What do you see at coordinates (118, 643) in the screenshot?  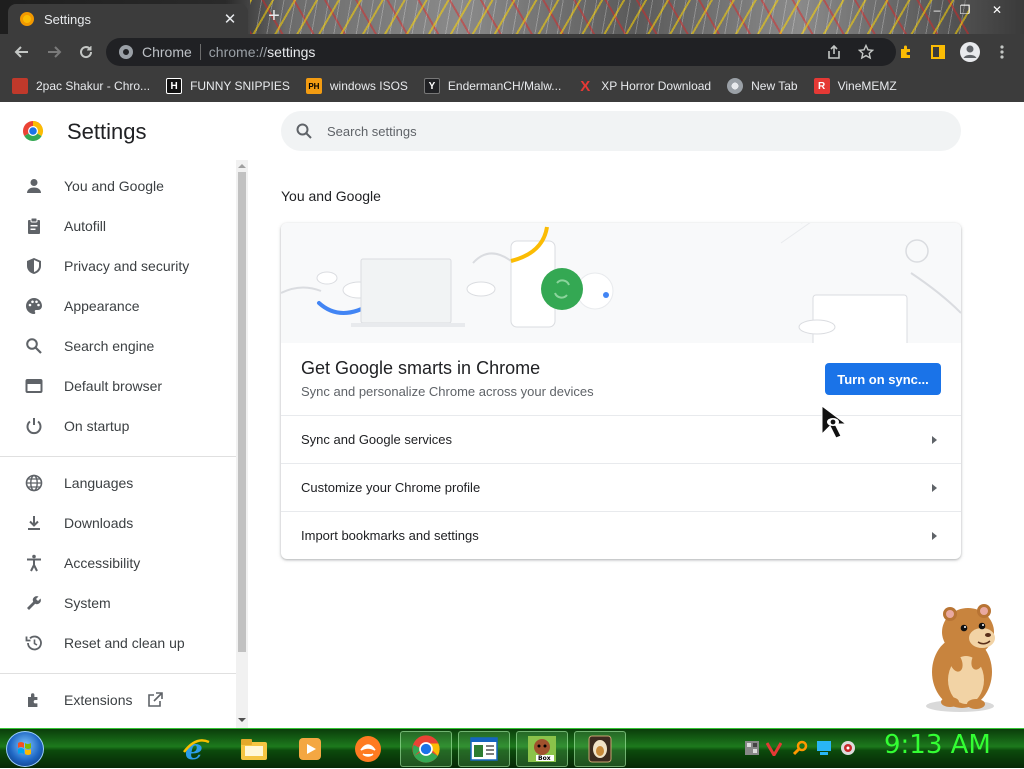 I see `sidebar-item-reset-clean-up: Reset and clean up` at bounding box center [118, 643].